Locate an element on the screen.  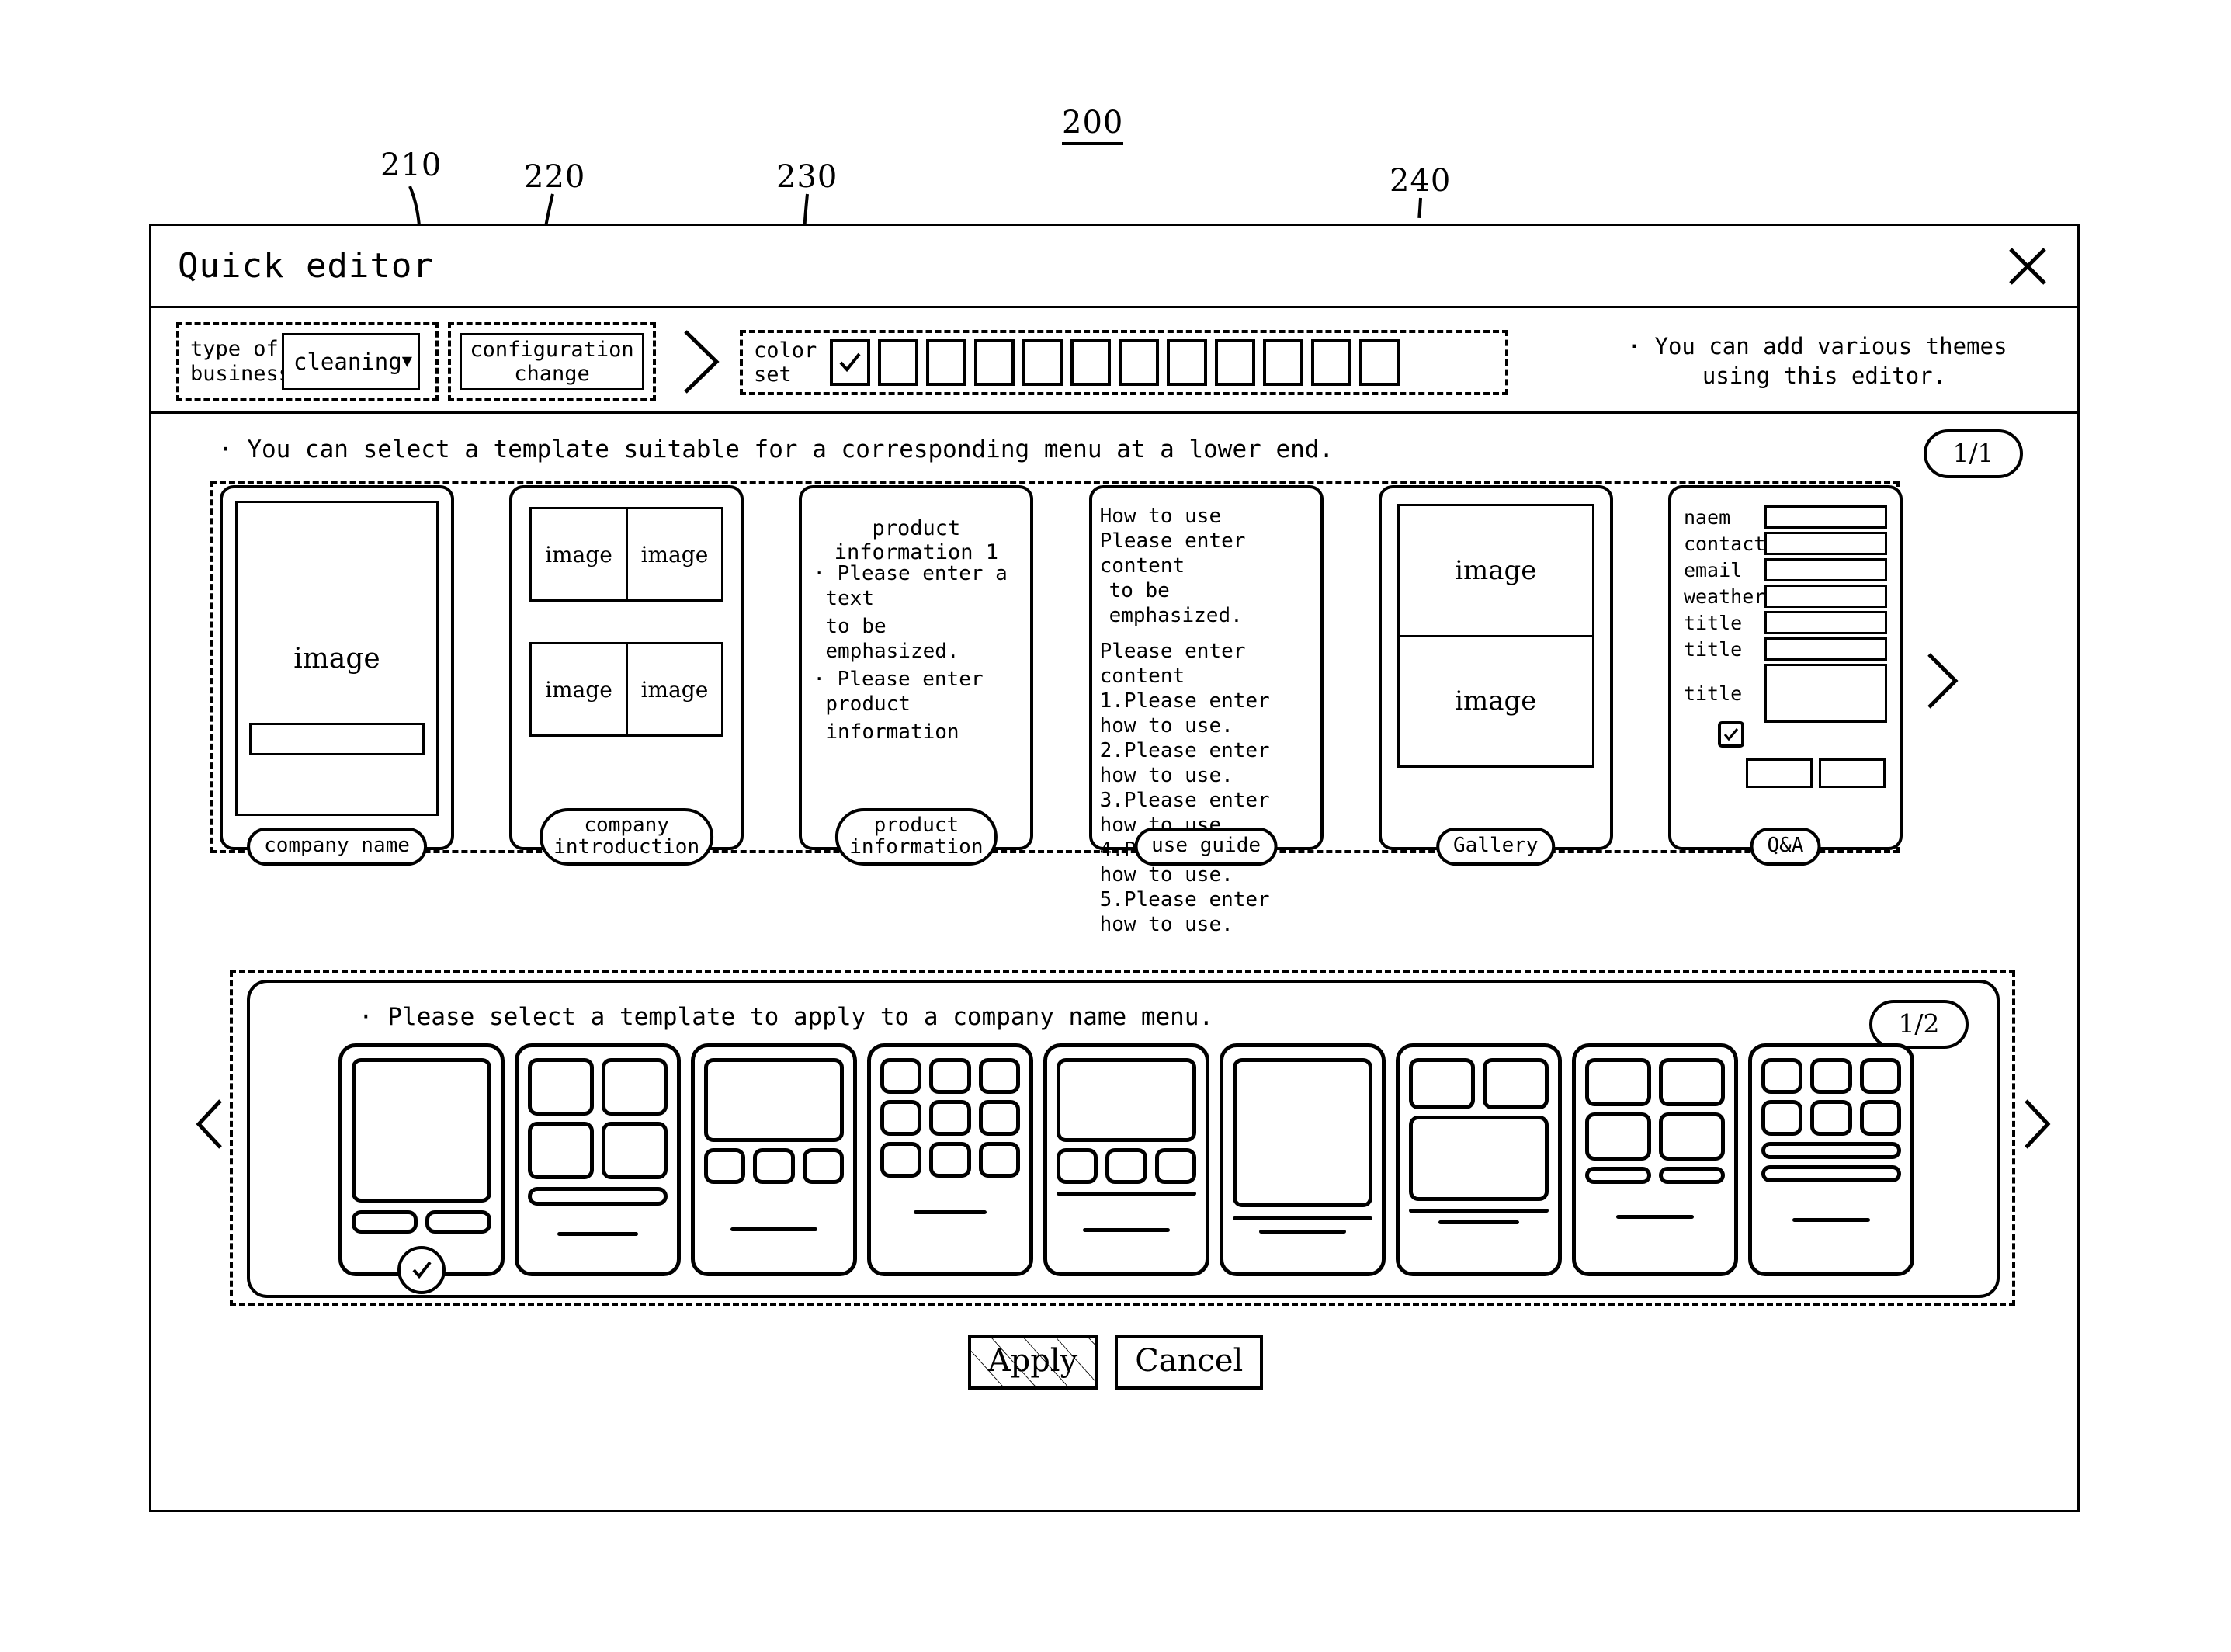
window-title: Quick editor is located at coordinates (306, 266).